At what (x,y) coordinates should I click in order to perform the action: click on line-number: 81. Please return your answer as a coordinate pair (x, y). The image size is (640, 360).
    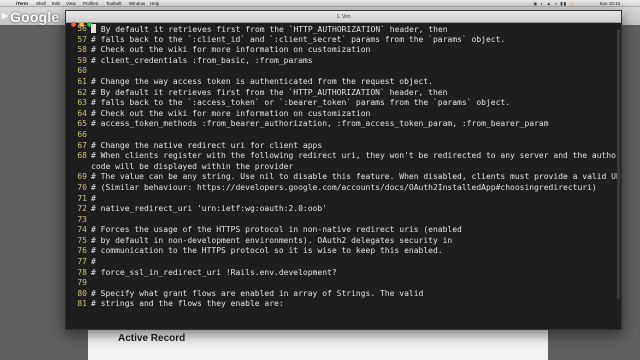
    Looking at the image, I should click on (82, 304).